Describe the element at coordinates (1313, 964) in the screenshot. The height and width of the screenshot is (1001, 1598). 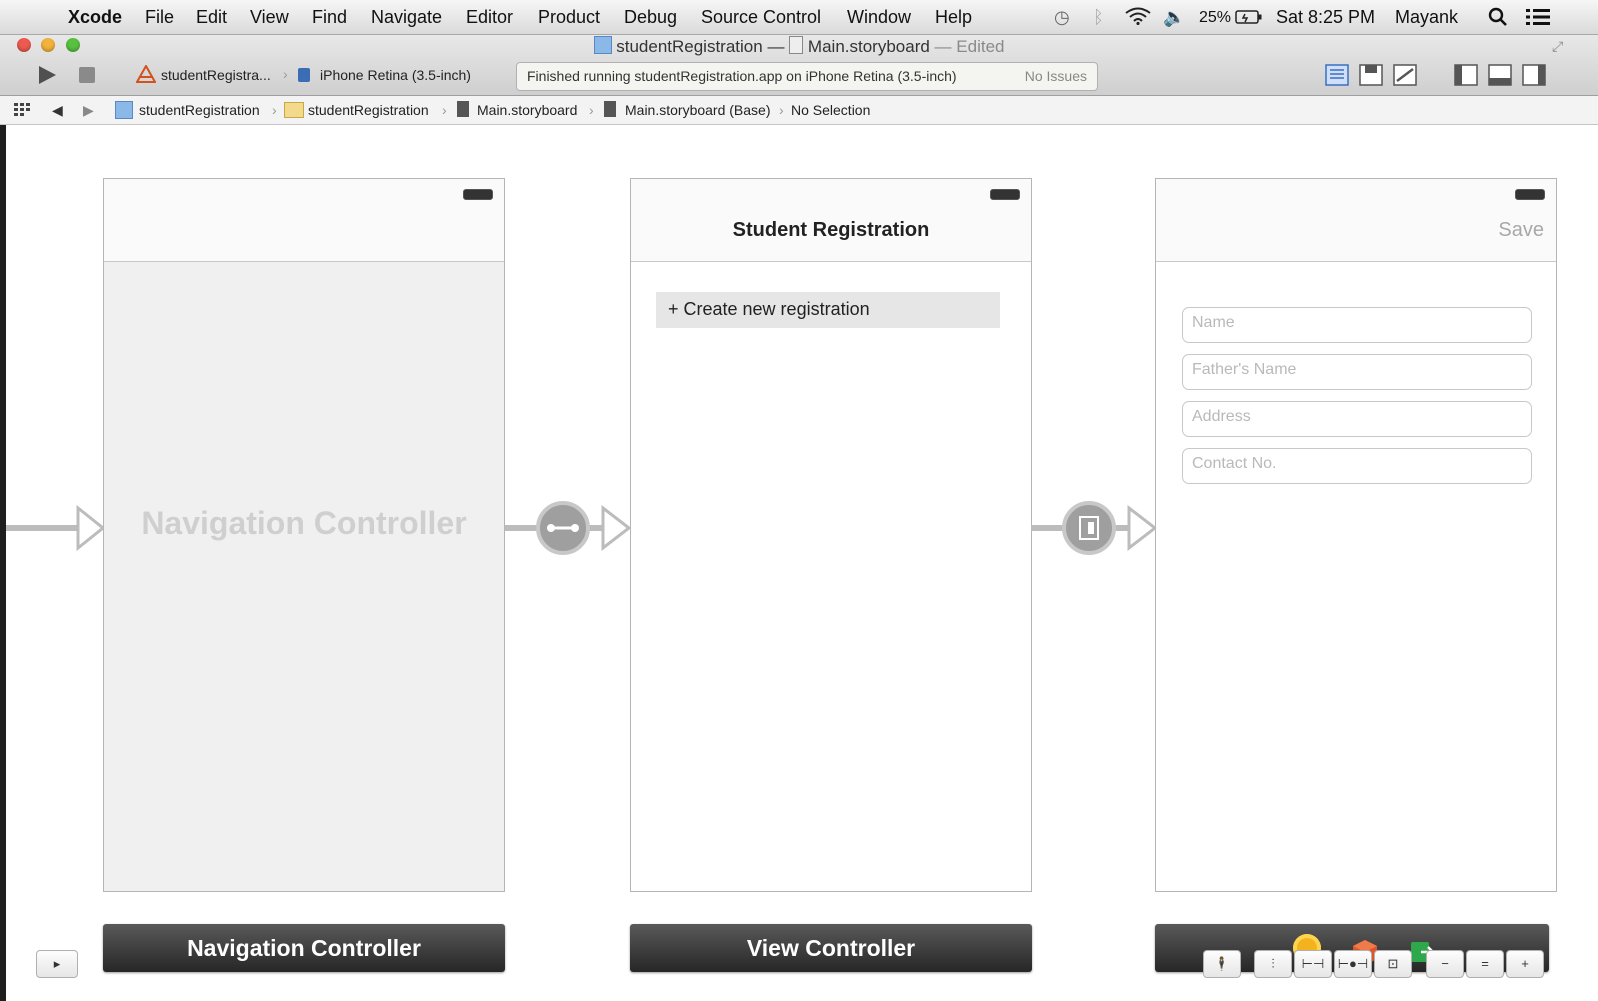
I see `pin-icon: ⊢⊣` at that location.